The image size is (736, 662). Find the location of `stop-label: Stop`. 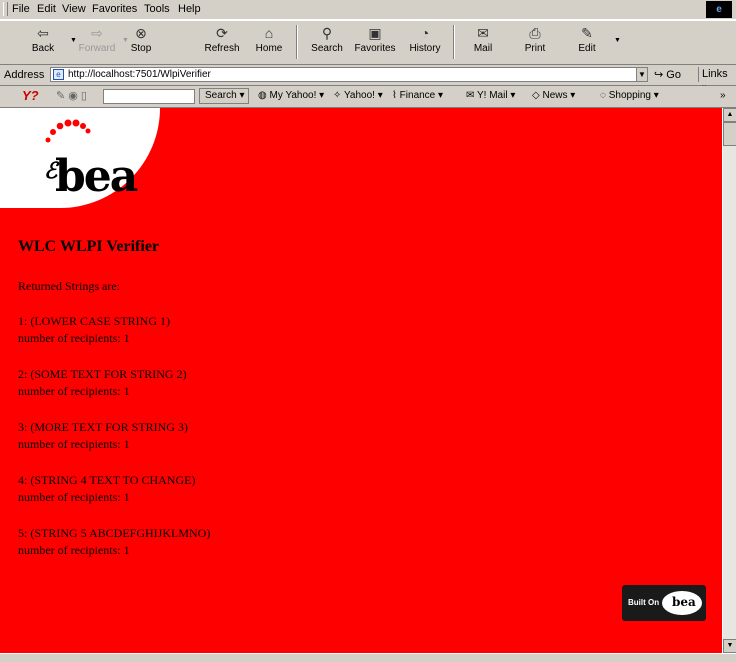

stop-label: Stop is located at coordinates (141, 48).